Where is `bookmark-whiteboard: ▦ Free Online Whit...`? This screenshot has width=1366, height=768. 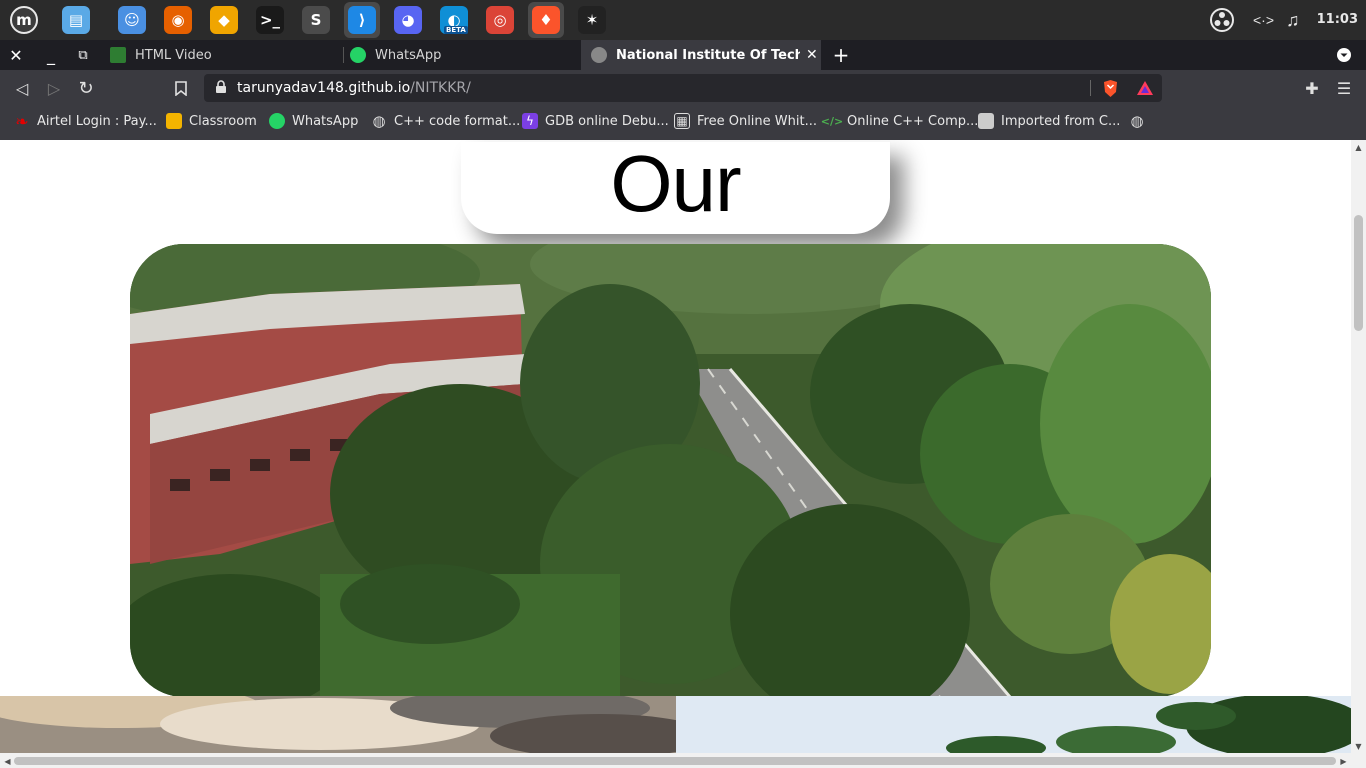 bookmark-whiteboard: ▦ Free Online Whit... is located at coordinates (745, 121).